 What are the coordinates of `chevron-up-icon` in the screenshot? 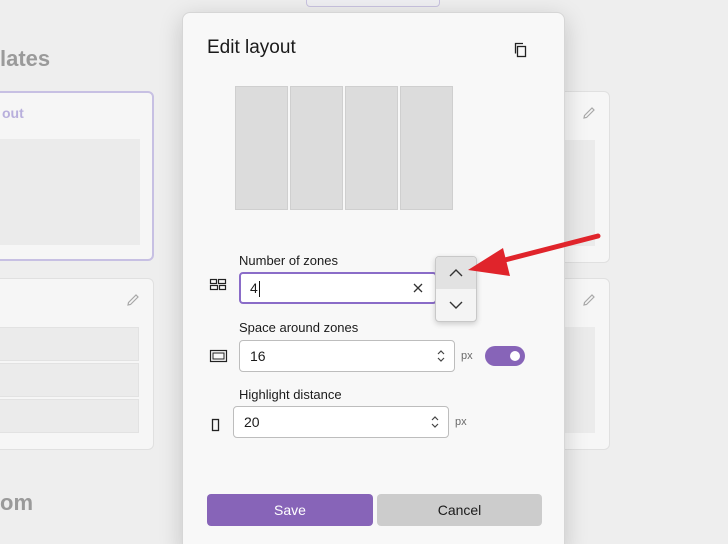 It's located at (456, 273).